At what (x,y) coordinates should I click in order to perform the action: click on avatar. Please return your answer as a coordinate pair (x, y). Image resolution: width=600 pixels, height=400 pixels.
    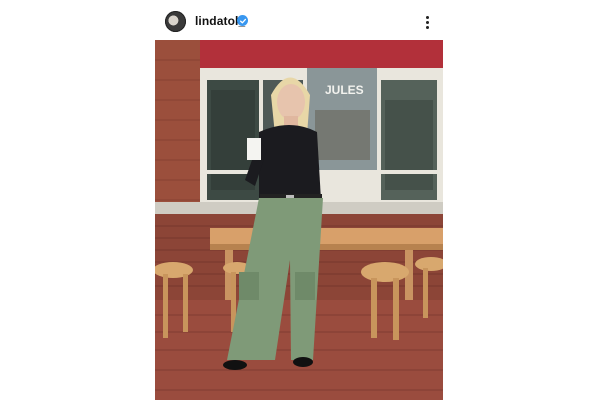
    Looking at the image, I should click on (175, 21).